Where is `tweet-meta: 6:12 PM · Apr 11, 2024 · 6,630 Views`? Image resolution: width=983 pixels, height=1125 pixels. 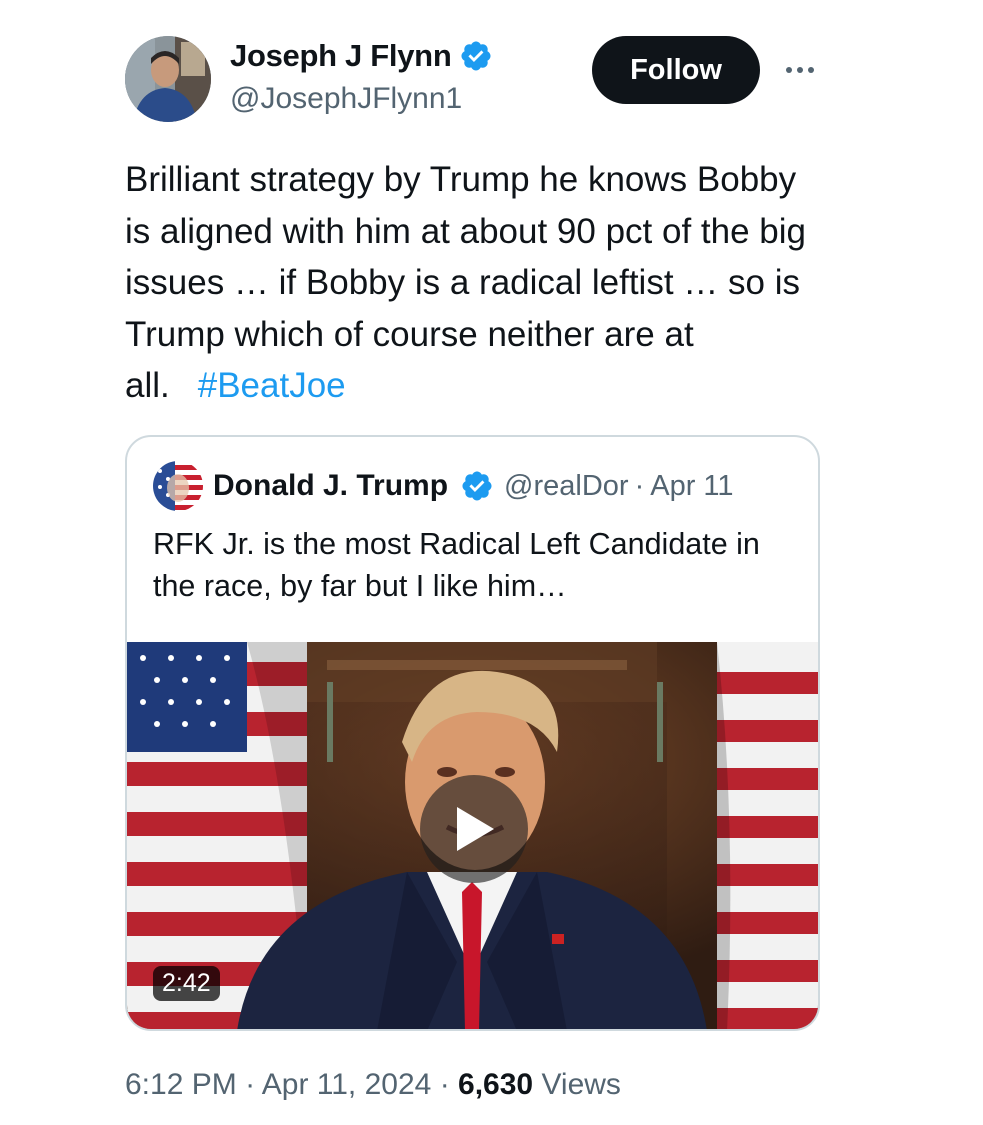
tweet-meta: 6:12 PM · Apr 11, 2024 · 6,630 Views is located at coordinates (373, 1085).